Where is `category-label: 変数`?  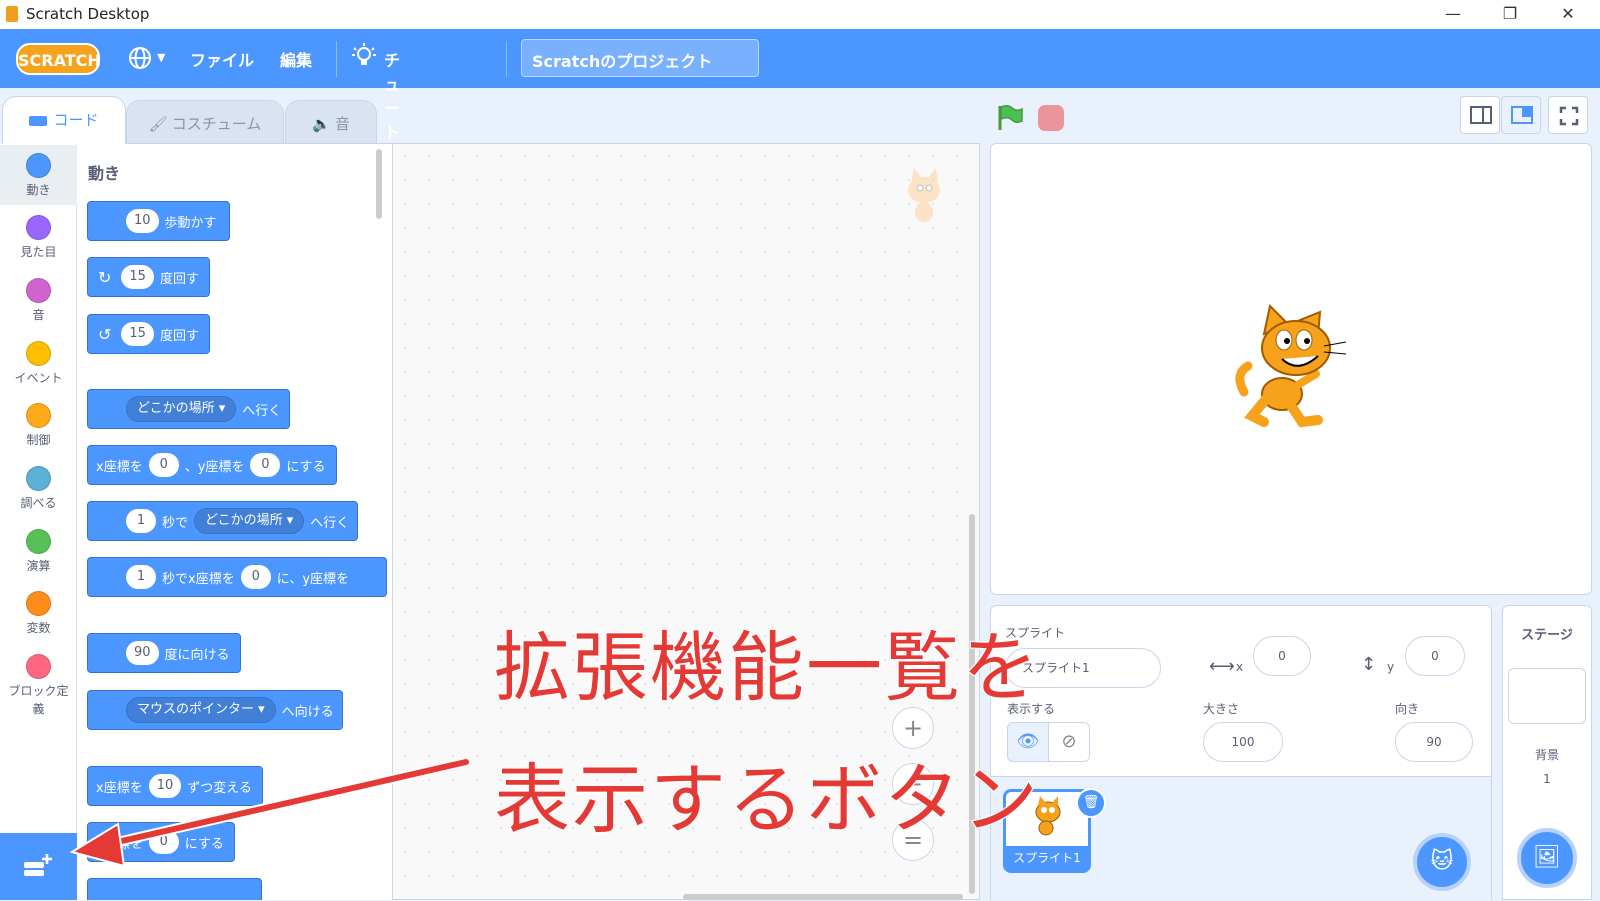 category-label: 変数 is located at coordinates (38, 628).